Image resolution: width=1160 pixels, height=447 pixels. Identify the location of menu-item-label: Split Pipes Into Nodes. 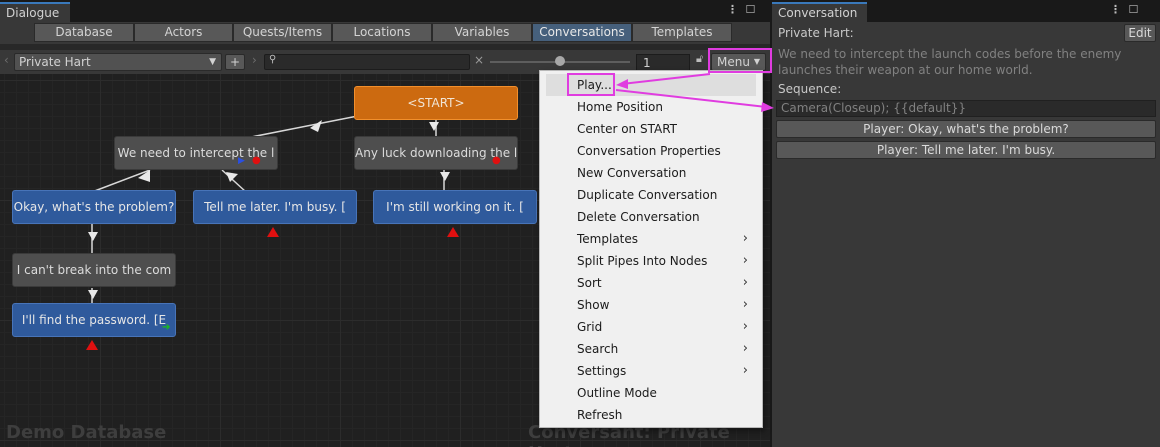
(642, 261).